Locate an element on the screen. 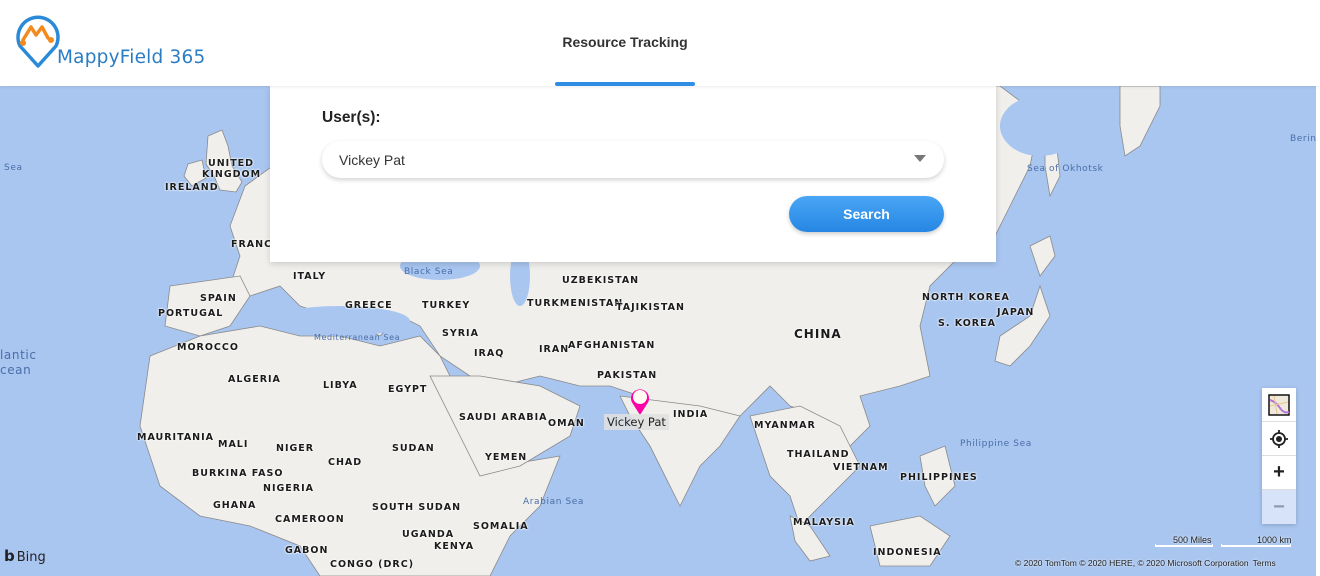 The height and width of the screenshot is (576, 1320). map-edge is located at coordinates (1318, 331).